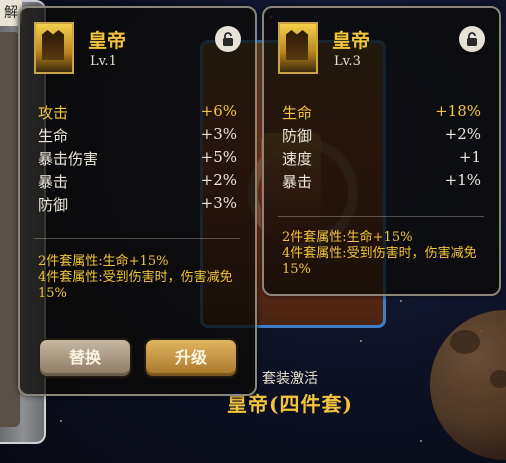 Image resolution: width=506 pixels, height=463 pixels. What do you see at coordinates (10, 229) in the screenshot?
I see `left-panel-inner` at bounding box center [10, 229].